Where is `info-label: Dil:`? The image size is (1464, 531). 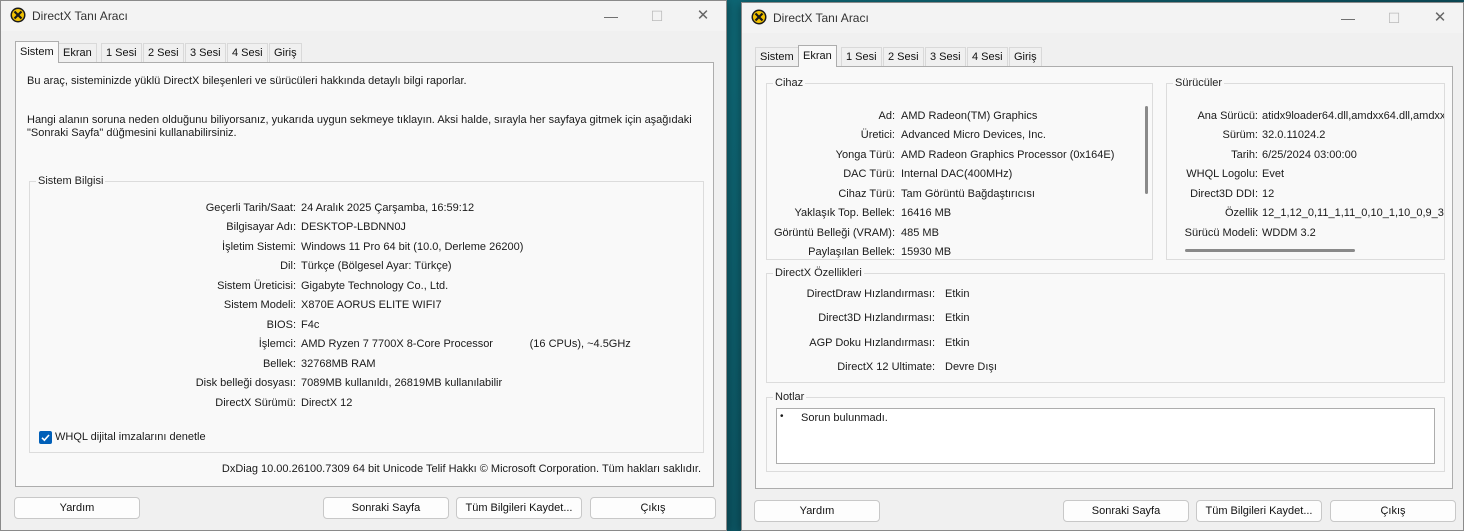 info-label: Dil: is located at coordinates (288, 266).